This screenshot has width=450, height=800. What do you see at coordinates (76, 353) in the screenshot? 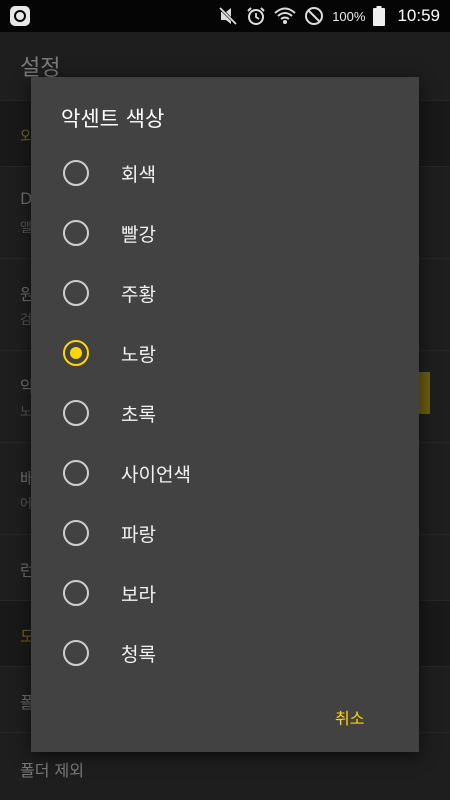
I see `radio-button-selected` at bounding box center [76, 353].